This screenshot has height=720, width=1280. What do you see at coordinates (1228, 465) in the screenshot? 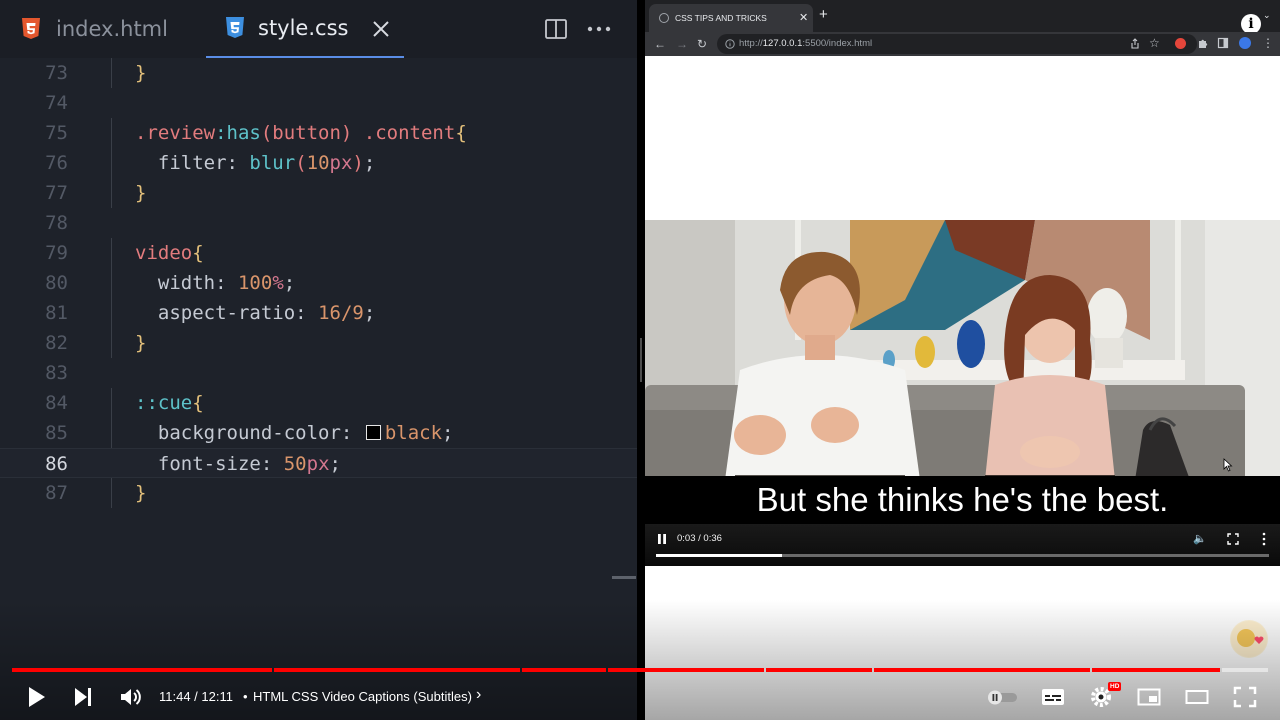
I see `mouse-cursor-icon` at bounding box center [1228, 465].